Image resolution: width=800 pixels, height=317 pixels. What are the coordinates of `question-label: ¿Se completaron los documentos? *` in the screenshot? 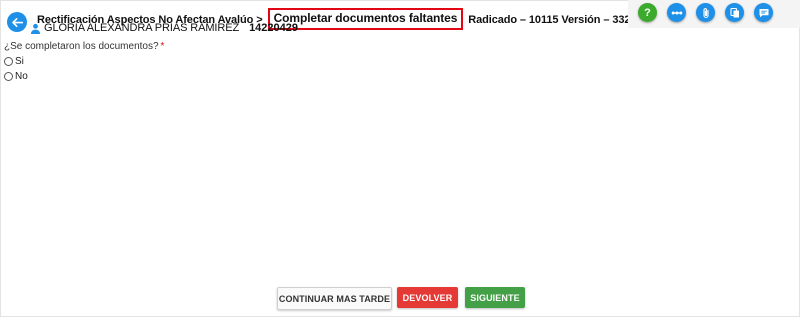 It's located at (84, 46).